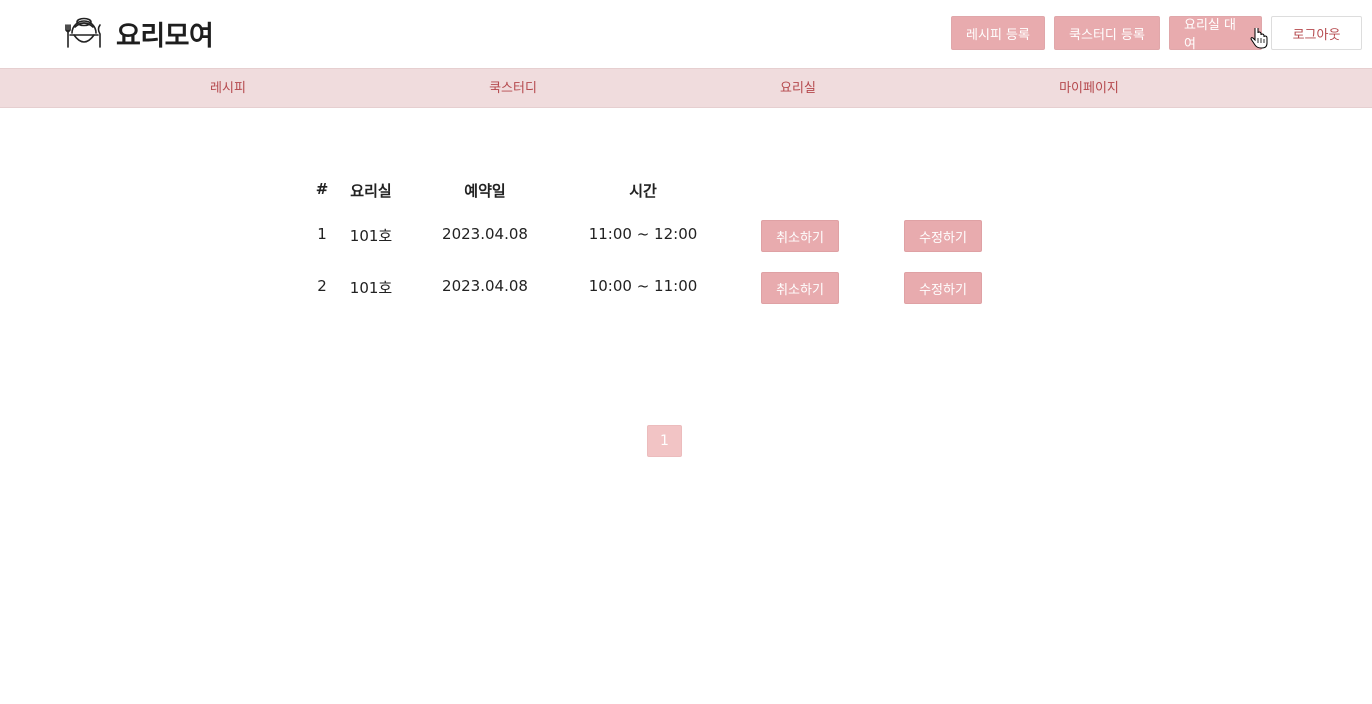  Describe the element at coordinates (1215, 34) in the screenshot. I see `rent-kitchen-button: 요리실 대여` at that location.